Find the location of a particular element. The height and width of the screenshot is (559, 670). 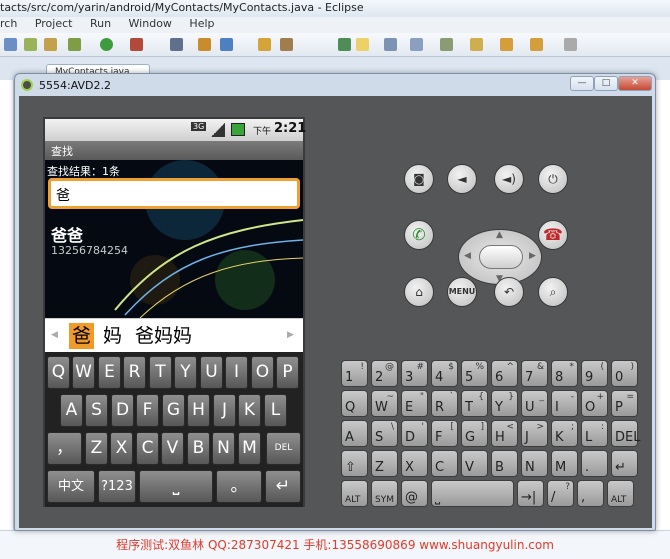

hardware-key: 4 $ is located at coordinates (444, 373).